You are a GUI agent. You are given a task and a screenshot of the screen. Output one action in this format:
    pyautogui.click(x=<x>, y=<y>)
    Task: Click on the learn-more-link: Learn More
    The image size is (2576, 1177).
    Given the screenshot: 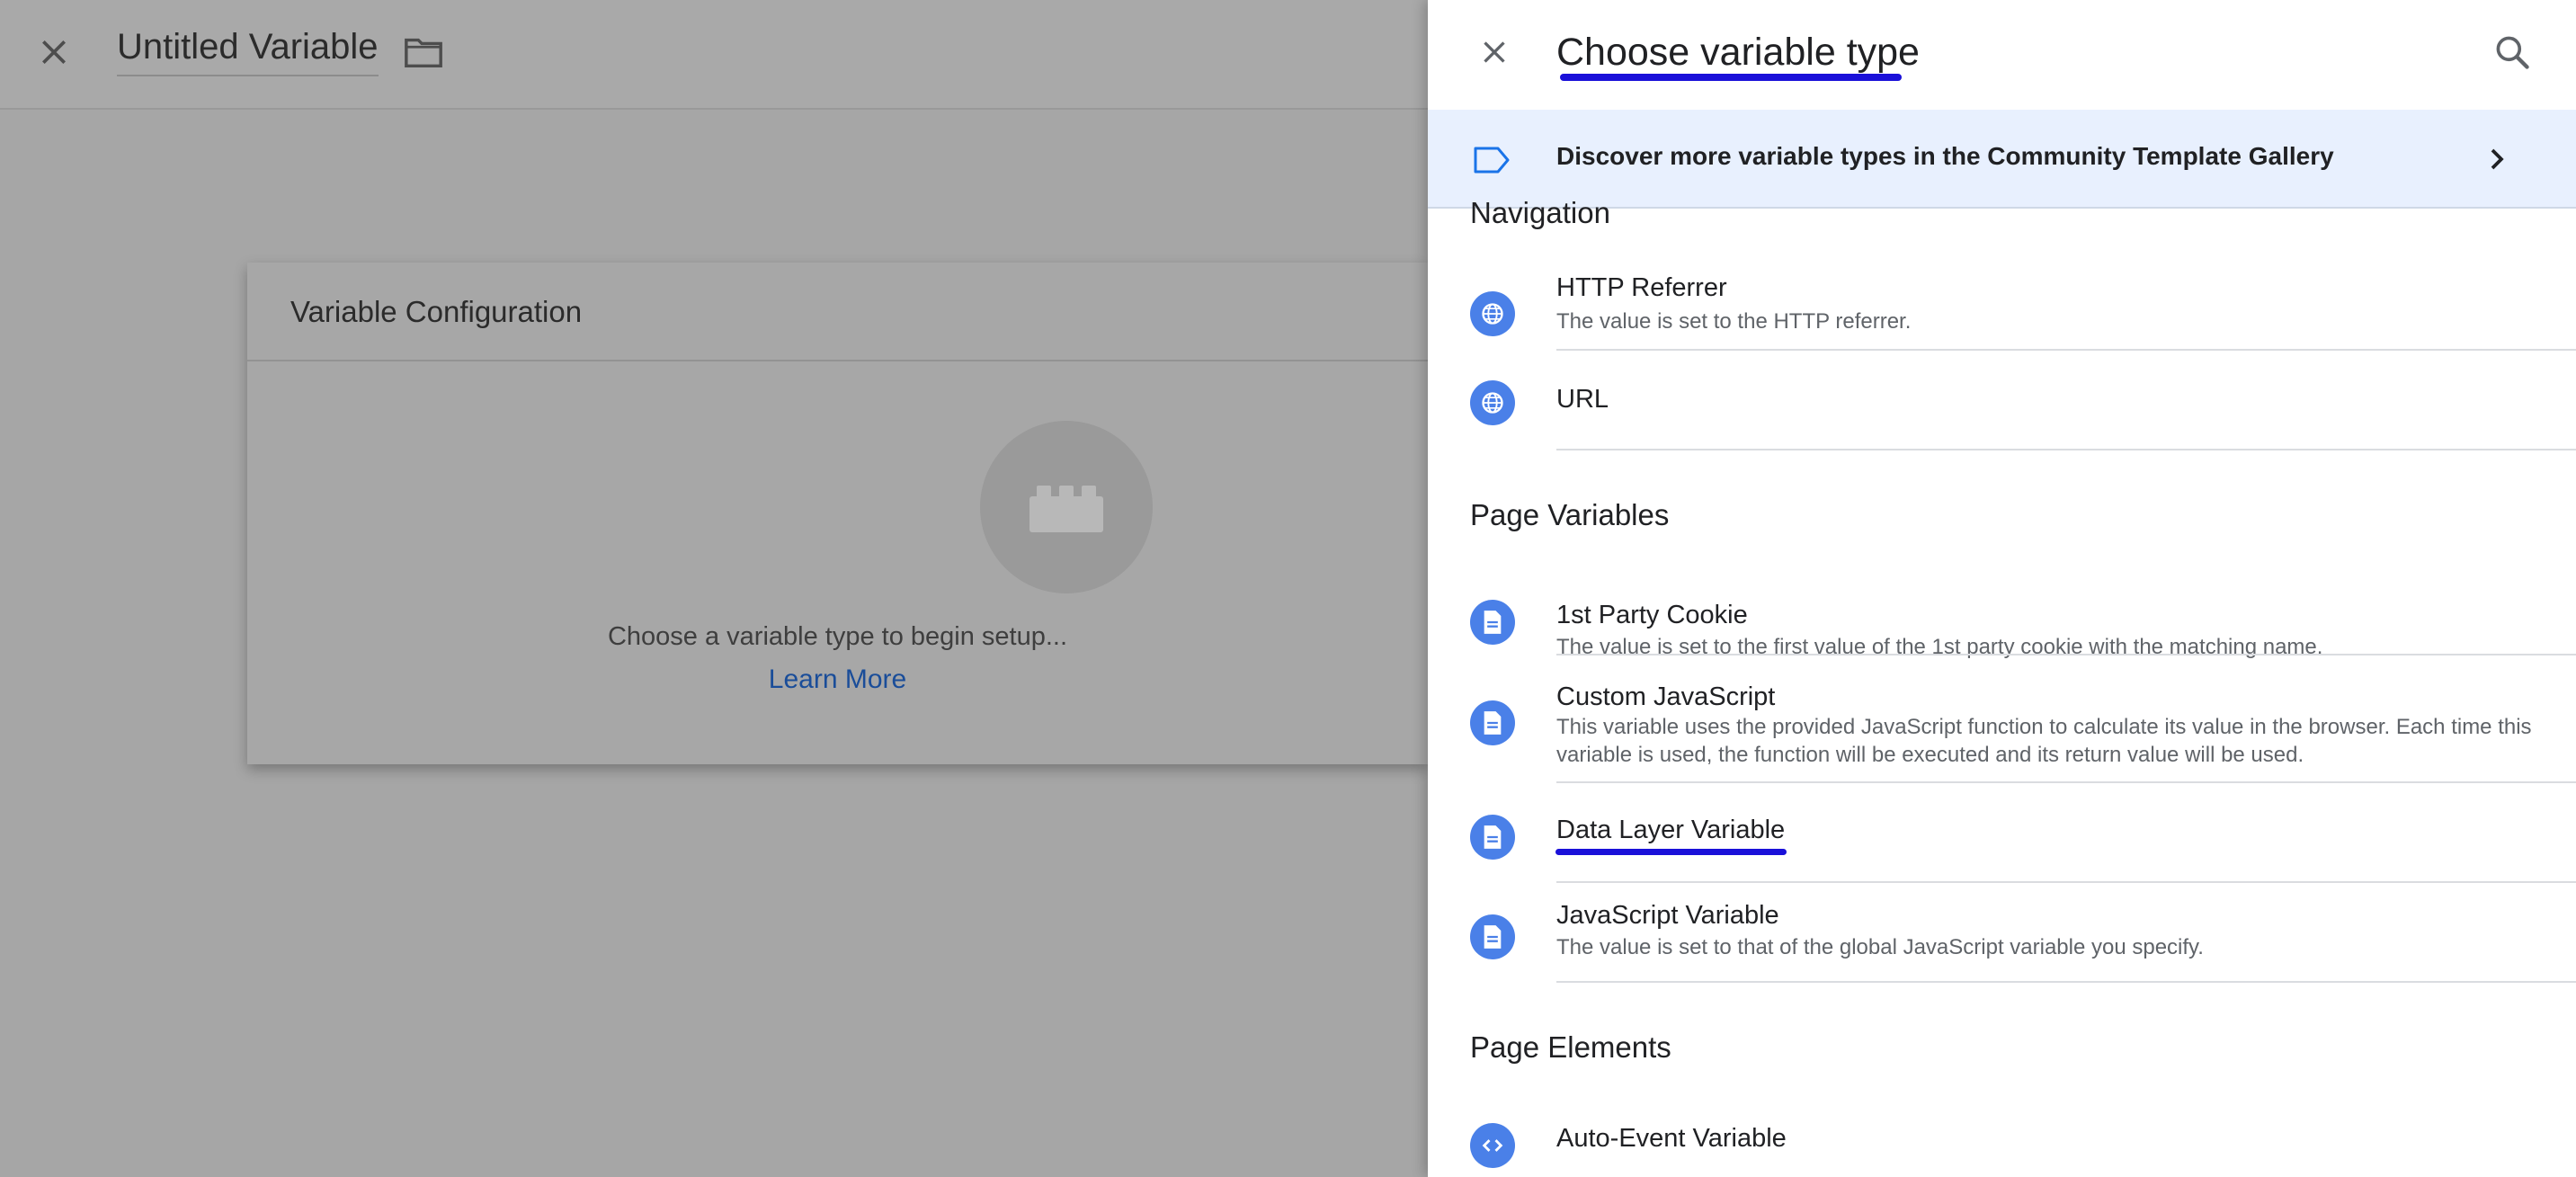 What is the action you would take?
    pyautogui.click(x=838, y=680)
    